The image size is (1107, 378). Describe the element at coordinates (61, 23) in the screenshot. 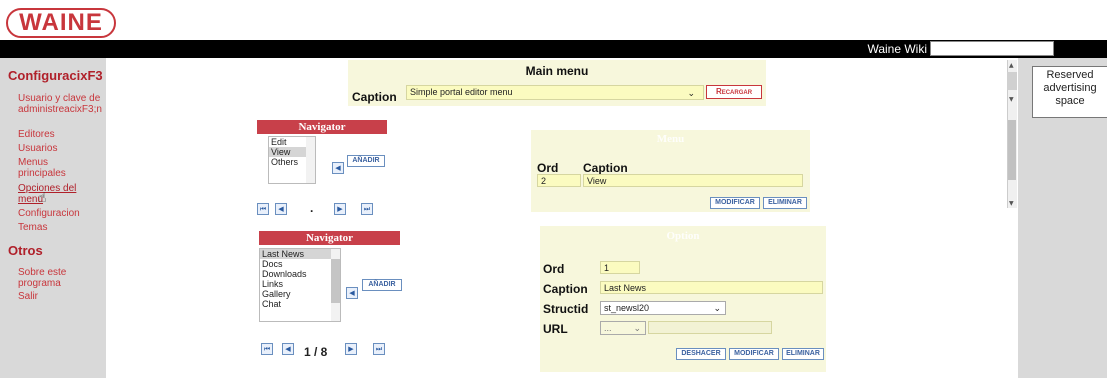

I see `waine-logo: WAINE` at that location.